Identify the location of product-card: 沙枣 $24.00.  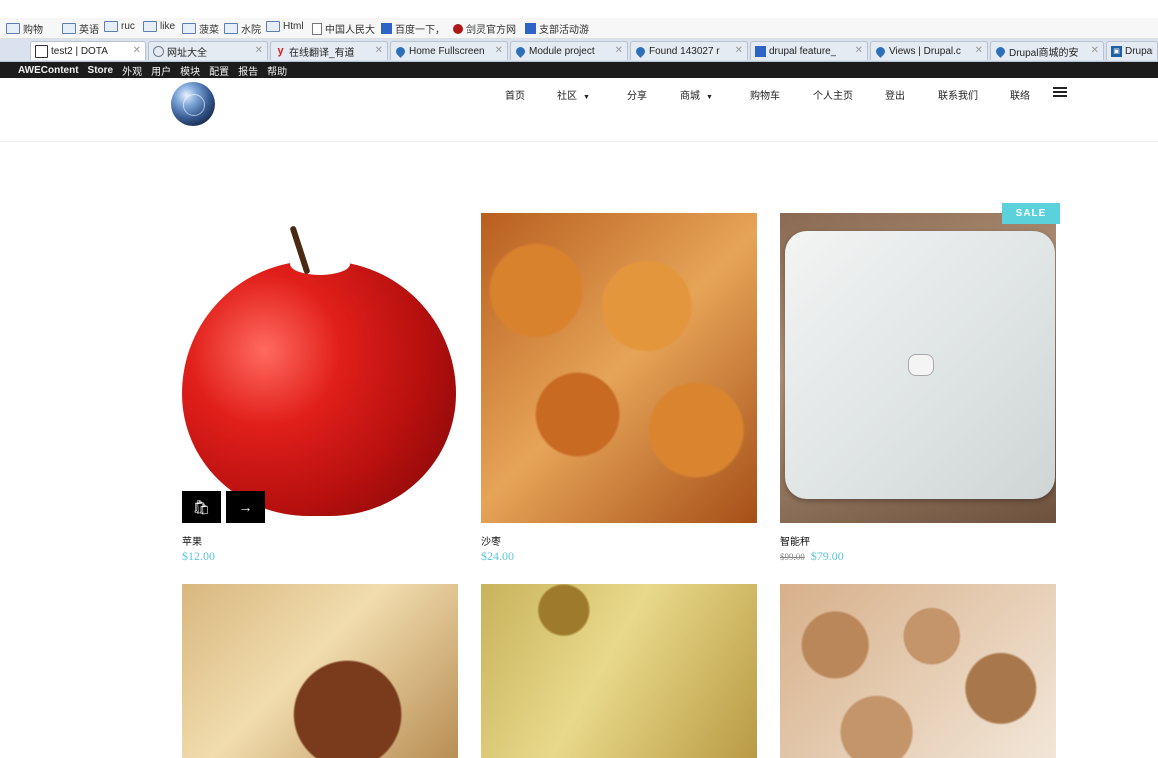
(619, 390).